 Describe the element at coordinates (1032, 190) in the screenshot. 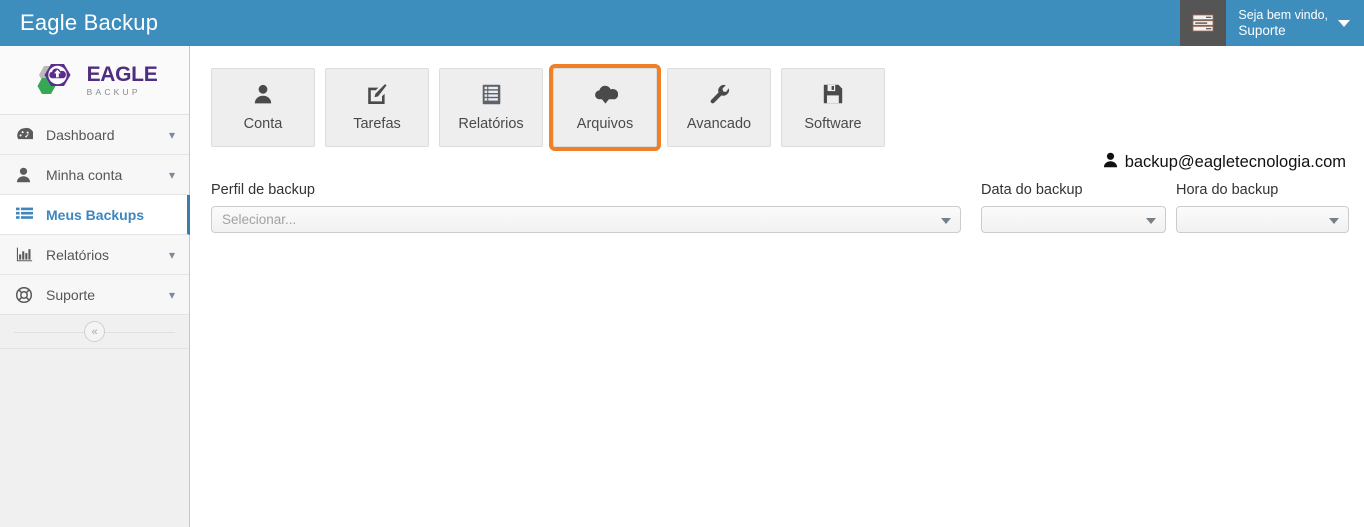

I see `field-label: Data do backup` at that location.